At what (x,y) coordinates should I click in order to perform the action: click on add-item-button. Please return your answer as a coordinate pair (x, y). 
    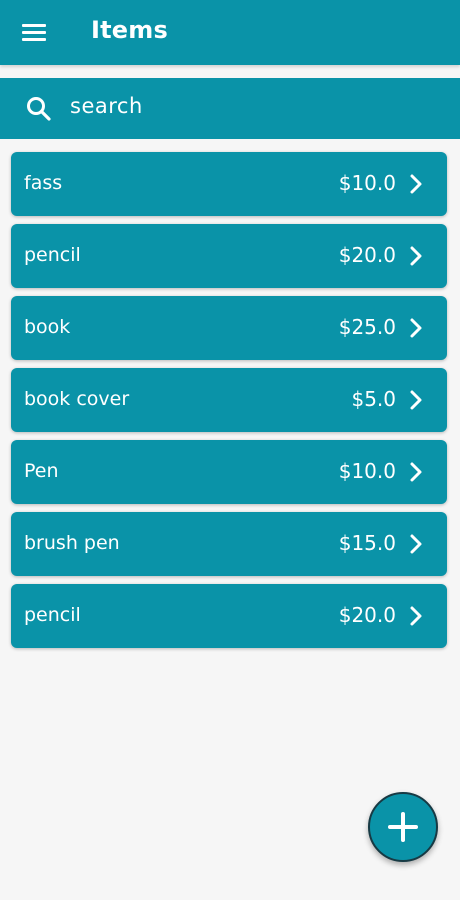
    Looking at the image, I should click on (403, 827).